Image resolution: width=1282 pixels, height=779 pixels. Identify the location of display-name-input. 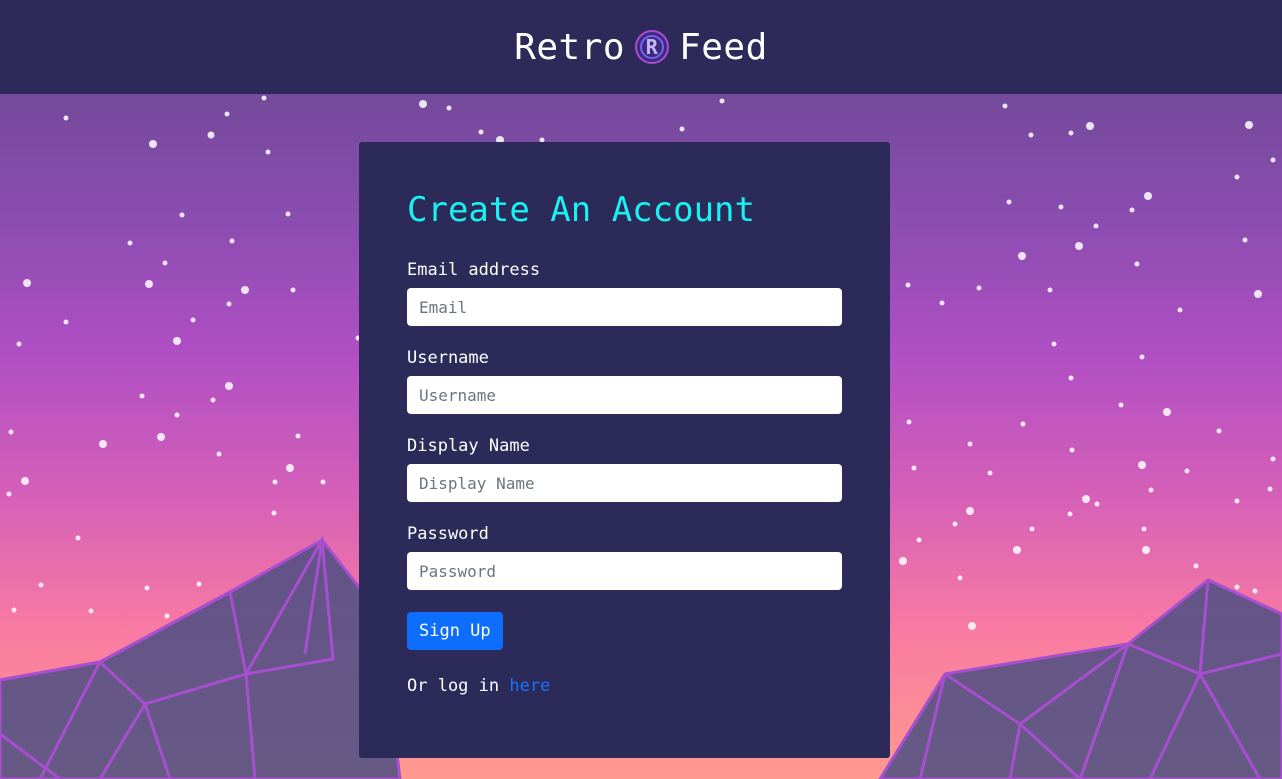
(624, 483).